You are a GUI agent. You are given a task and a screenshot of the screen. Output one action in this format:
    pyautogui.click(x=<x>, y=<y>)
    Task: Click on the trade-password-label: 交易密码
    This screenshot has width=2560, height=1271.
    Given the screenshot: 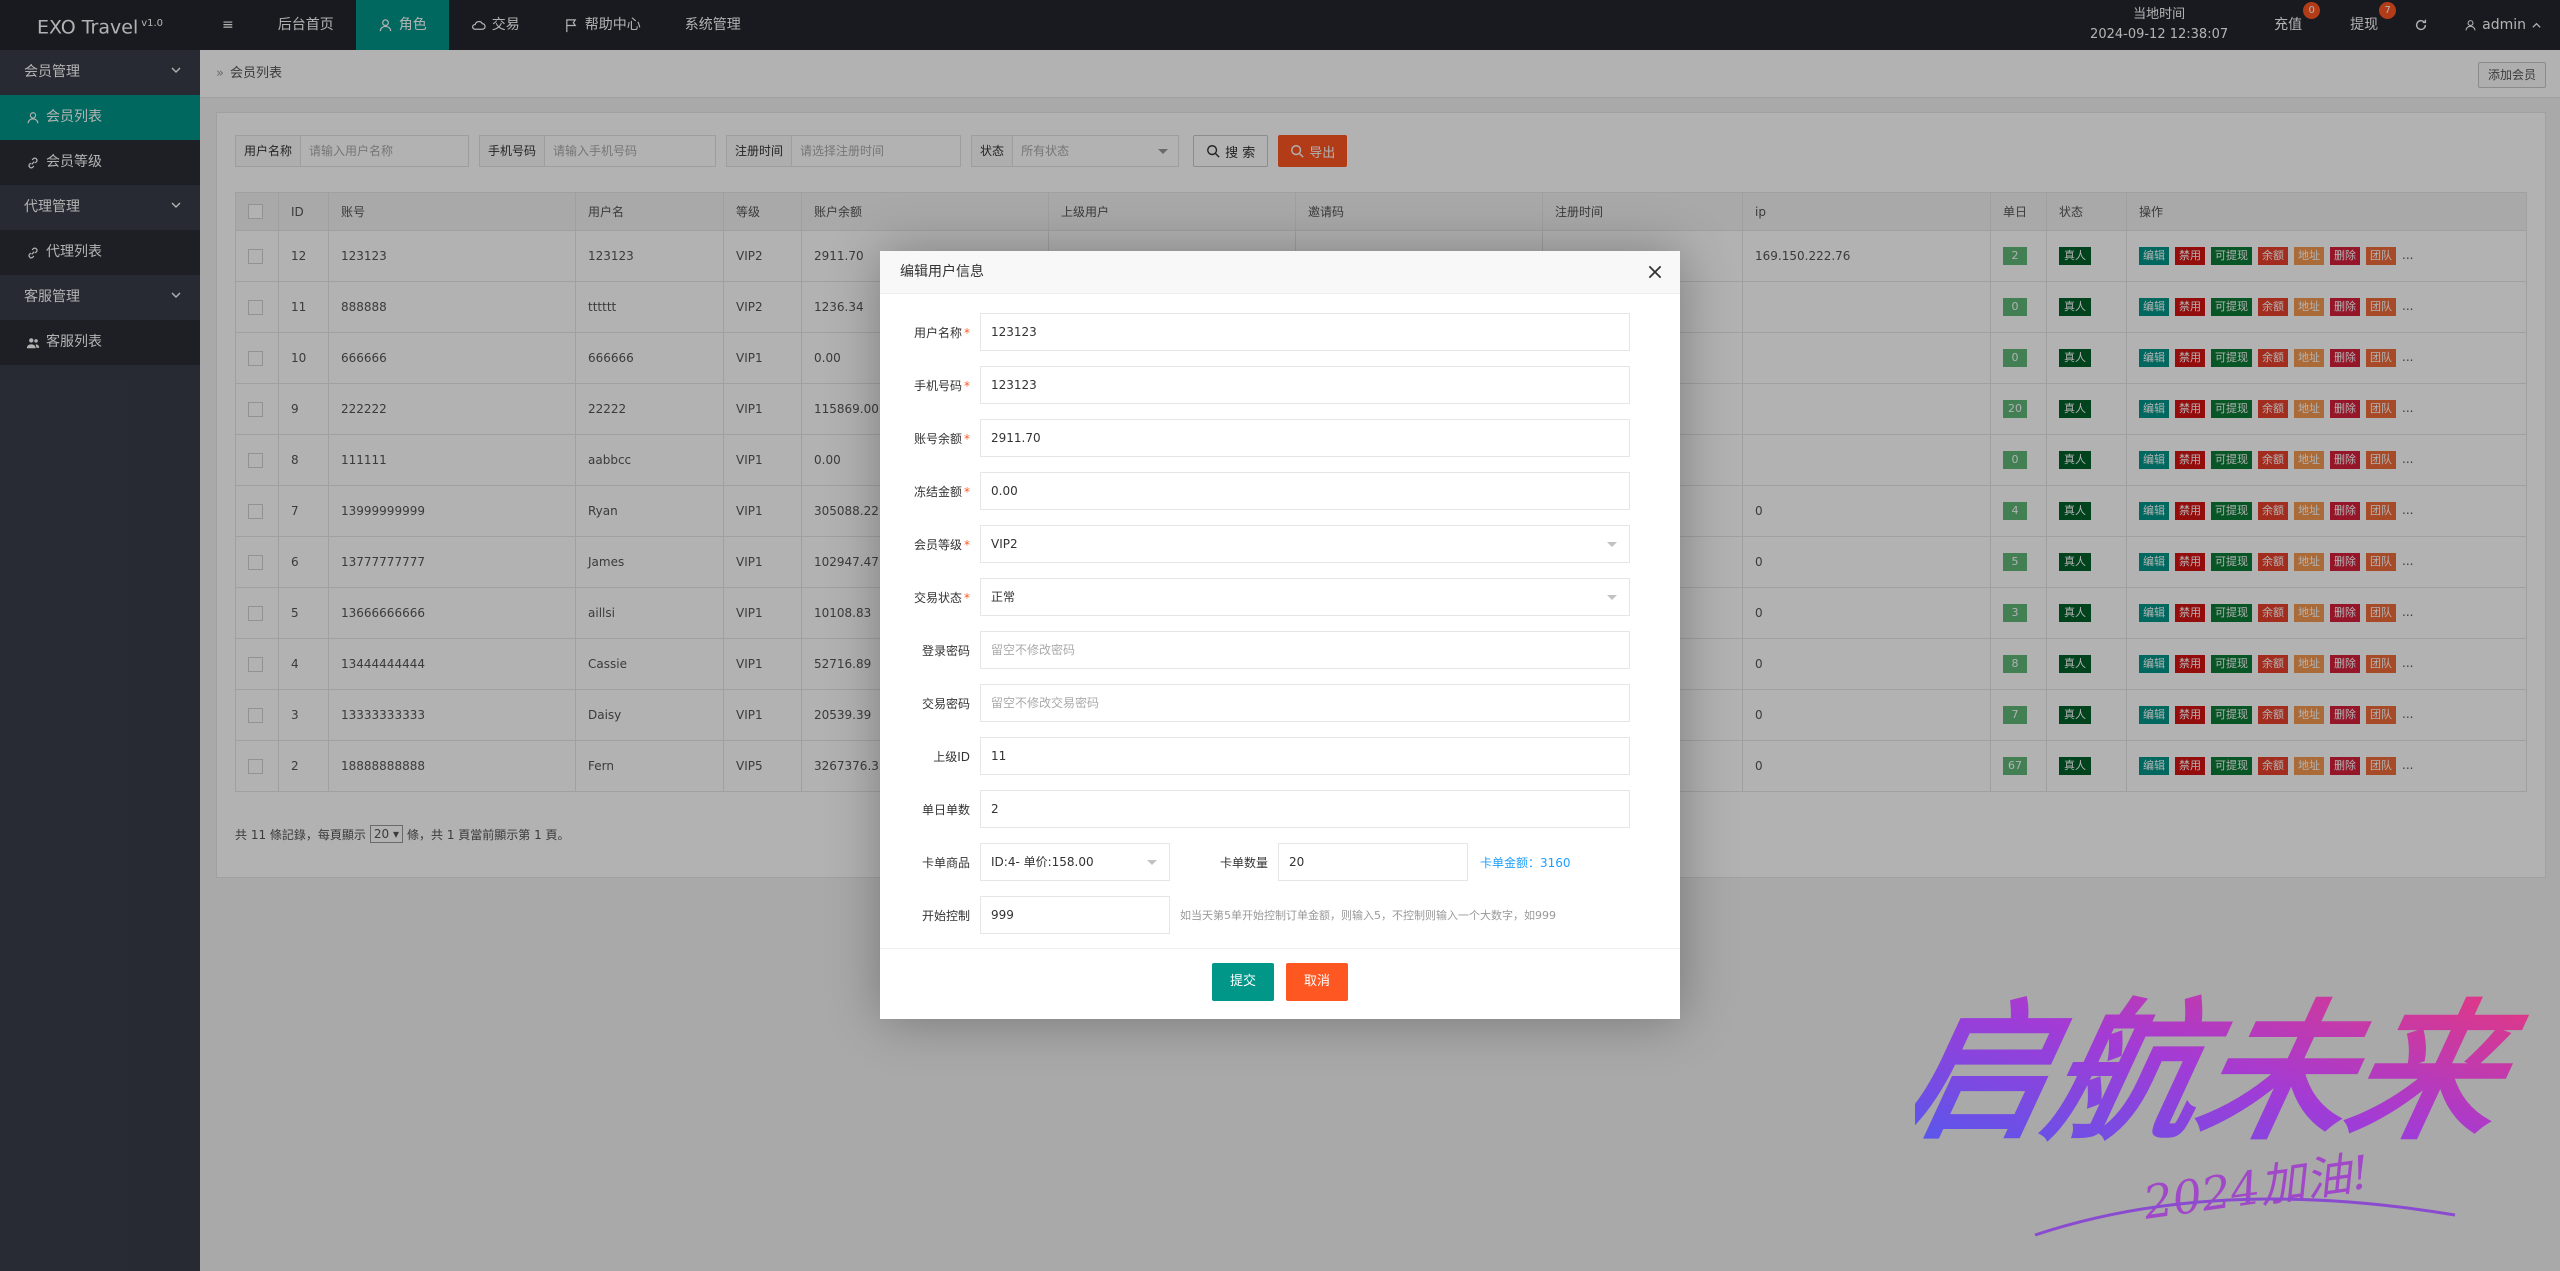 What is the action you would take?
    pyautogui.click(x=945, y=703)
    